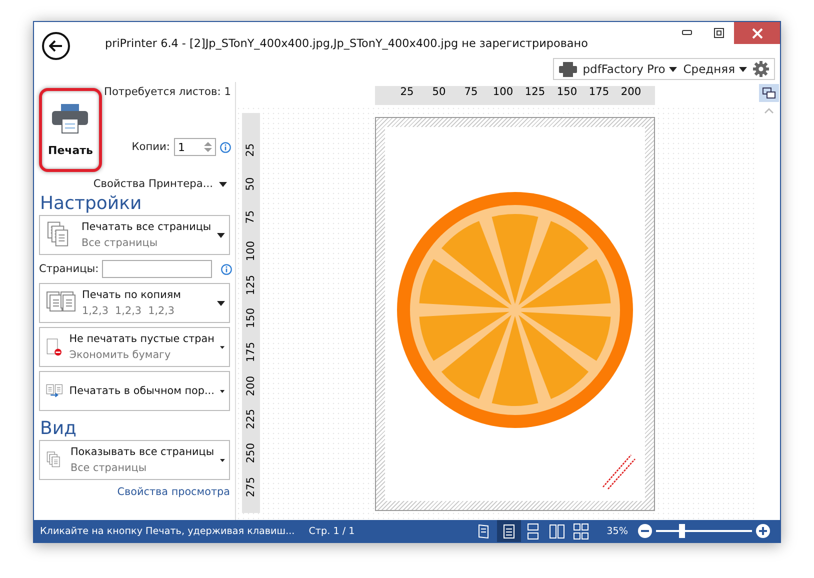 This screenshot has height=578, width=814. Describe the element at coordinates (515, 95) in the screenshot. I see `horizontal-ruler: 25 50 75 100 125 150 175 200` at that location.